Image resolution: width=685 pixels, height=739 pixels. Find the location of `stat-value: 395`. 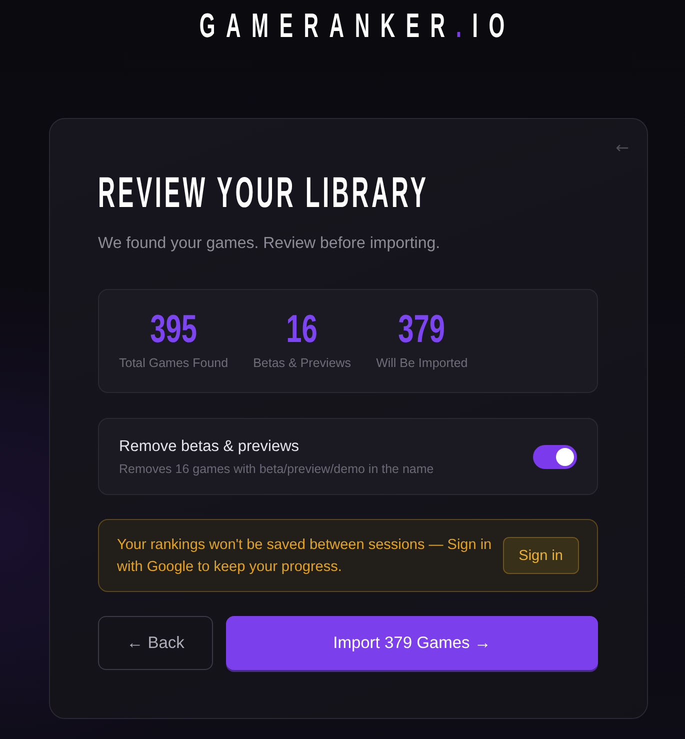

stat-value: 395 is located at coordinates (173, 330).